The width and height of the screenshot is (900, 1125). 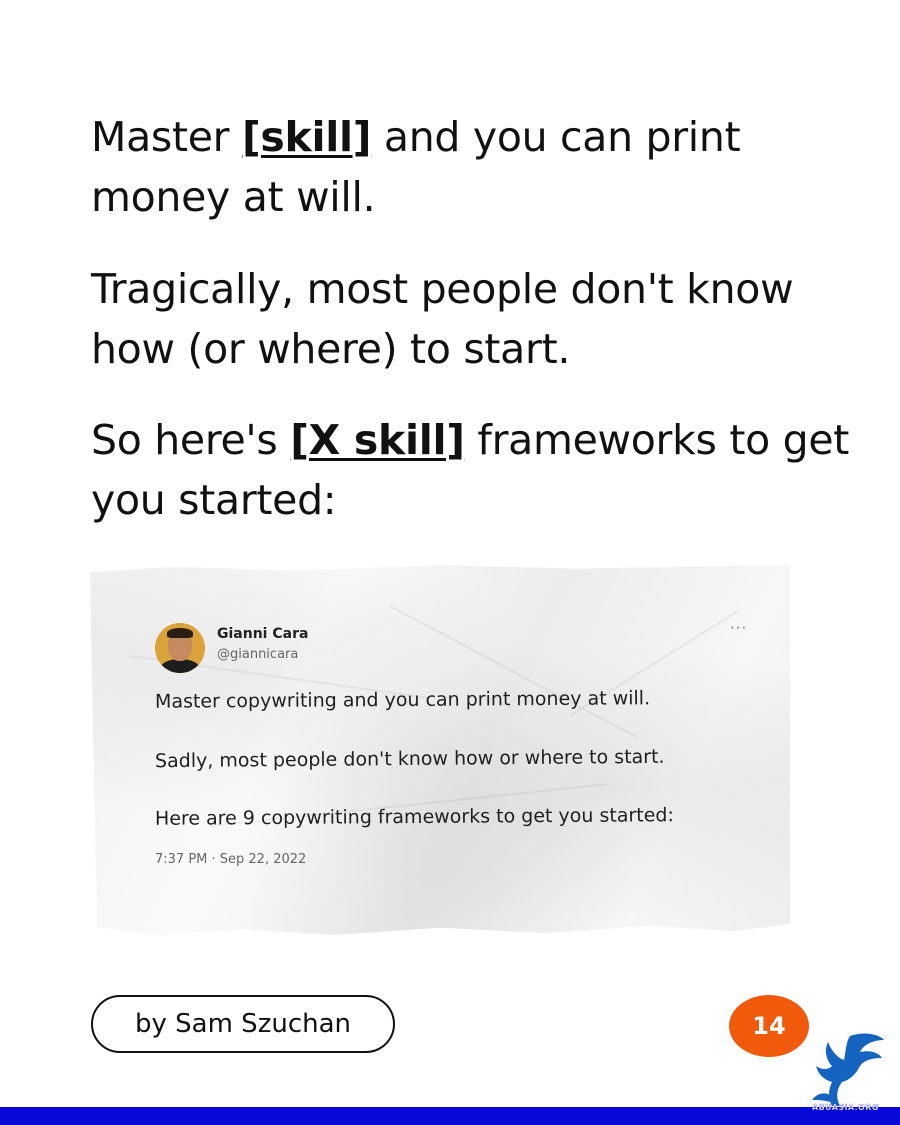 I want to click on x-skill-placeholder: [X skill], so click(x=377, y=440).